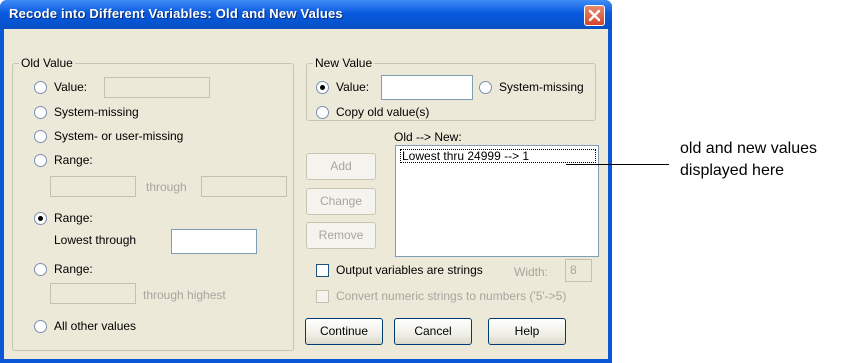  I want to click on continue-button: Continue, so click(344, 331).